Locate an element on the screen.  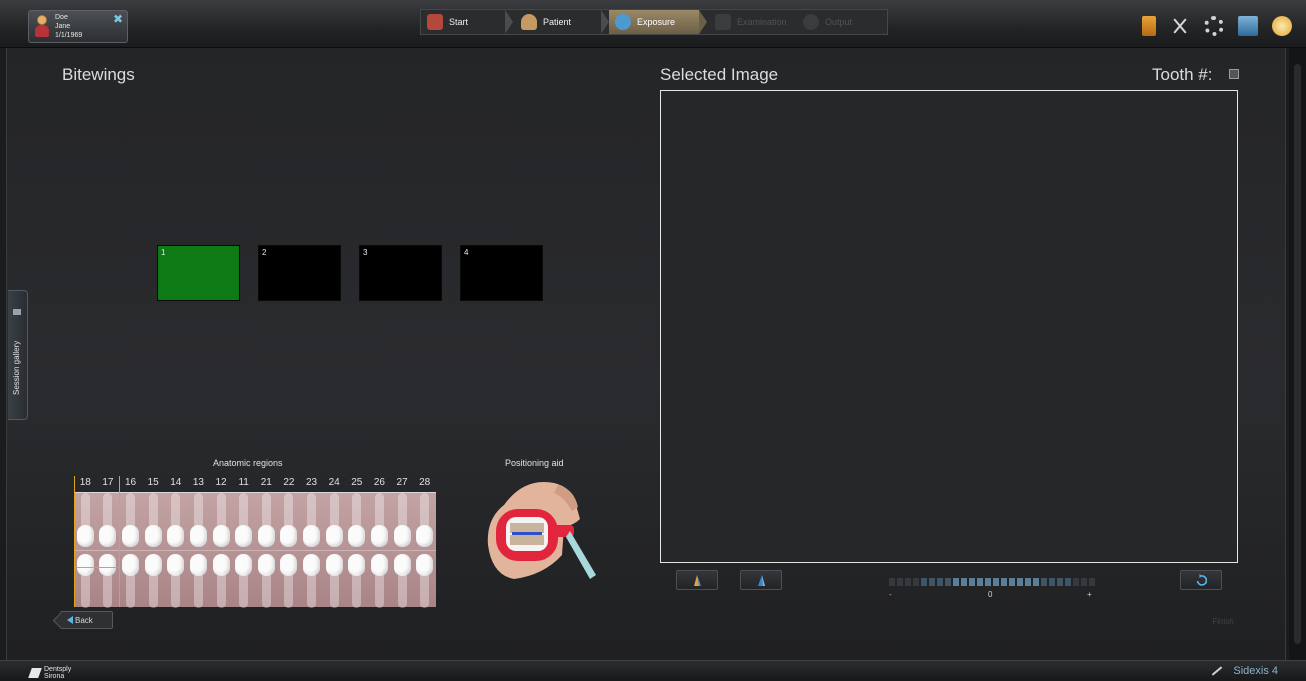
workflow-step-exposure: Exposure is located at coordinates (654, 22).